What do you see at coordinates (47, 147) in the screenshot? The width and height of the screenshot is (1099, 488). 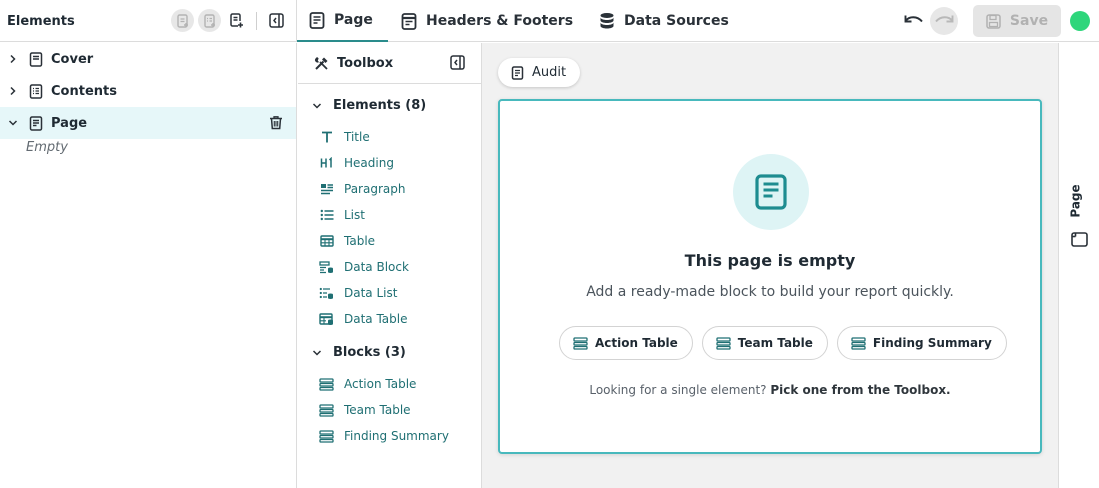 I see `page-empty-note: Empty` at bounding box center [47, 147].